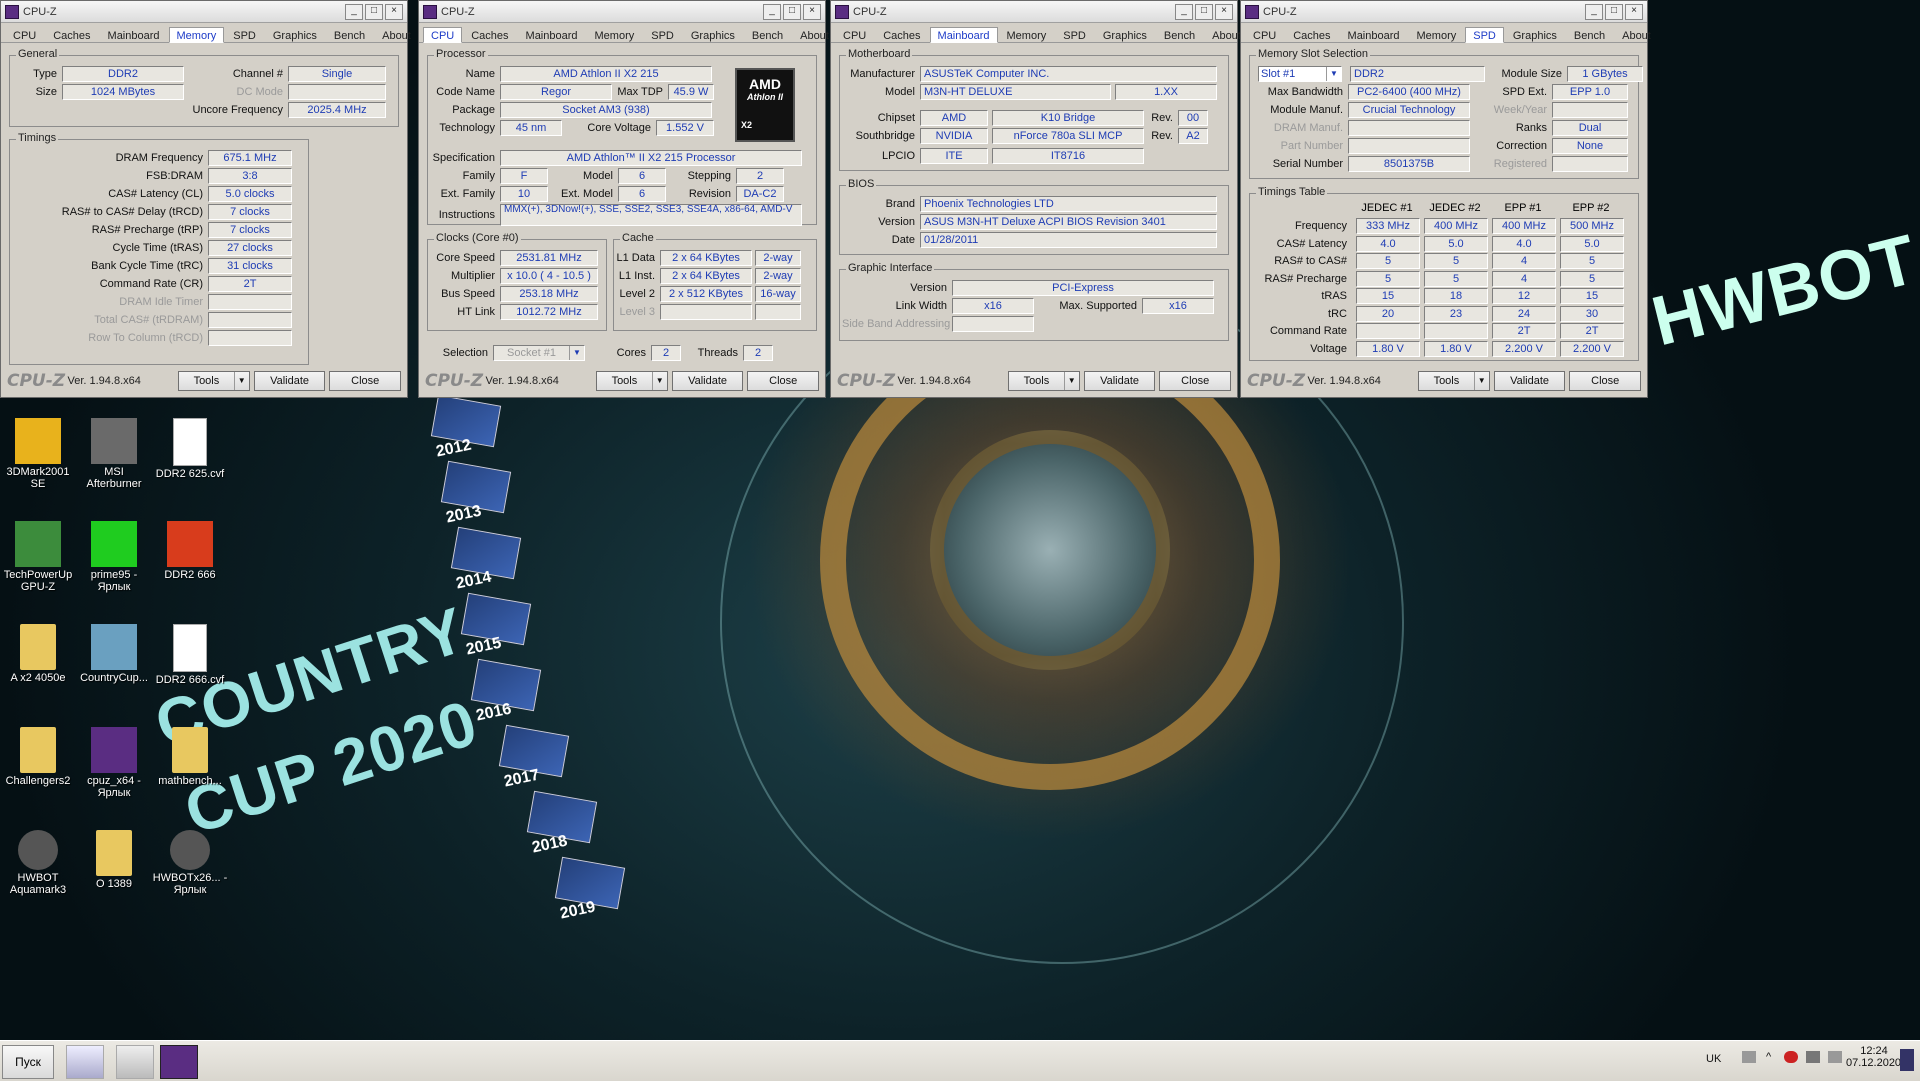  I want to click on timing-row: RAS# Precharge (tRP) 7 clocks, so click(152, 230).